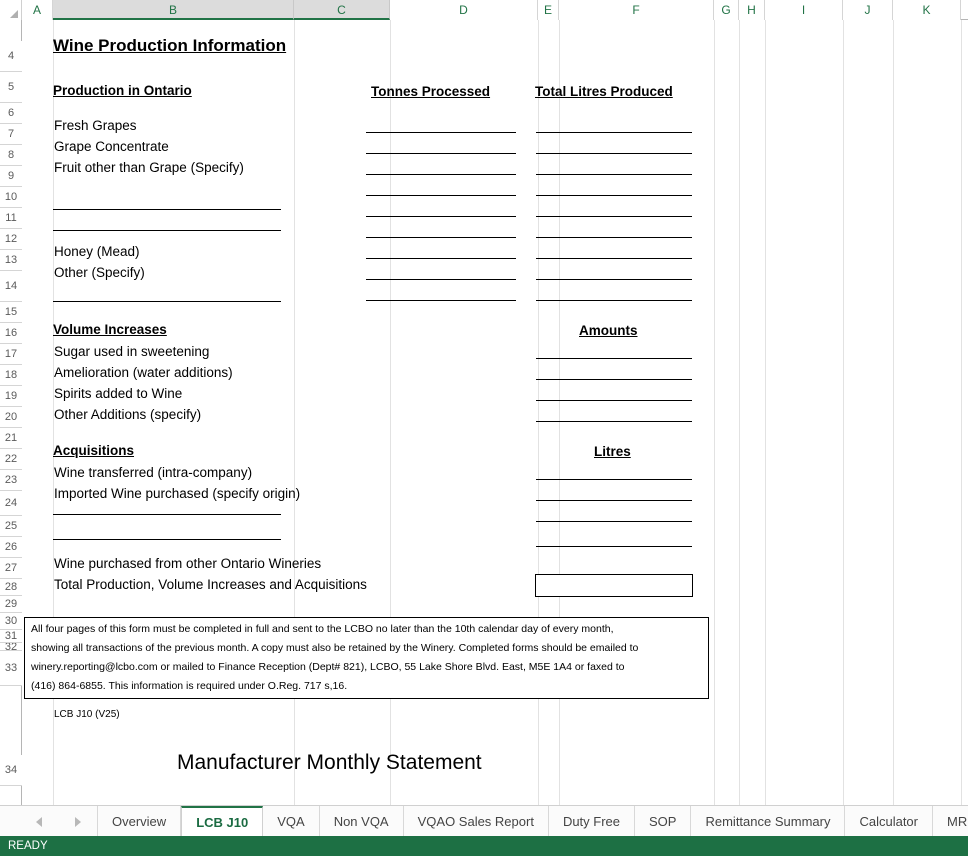 This screenshot has height=856, width=968. I want to click on row-header-16: 16, so click(11, 333).